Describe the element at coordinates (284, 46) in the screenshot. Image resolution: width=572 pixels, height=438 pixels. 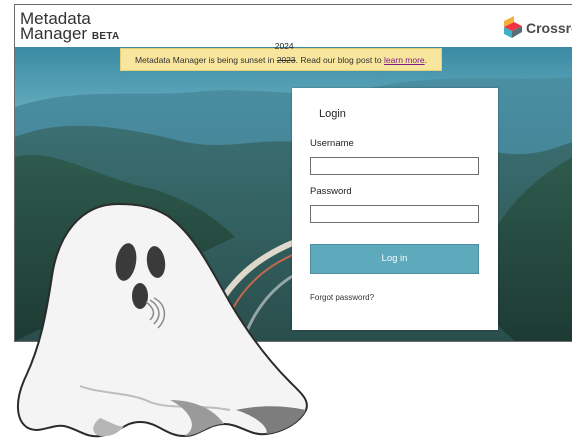
I see `replacement-year: 2024` at that location.